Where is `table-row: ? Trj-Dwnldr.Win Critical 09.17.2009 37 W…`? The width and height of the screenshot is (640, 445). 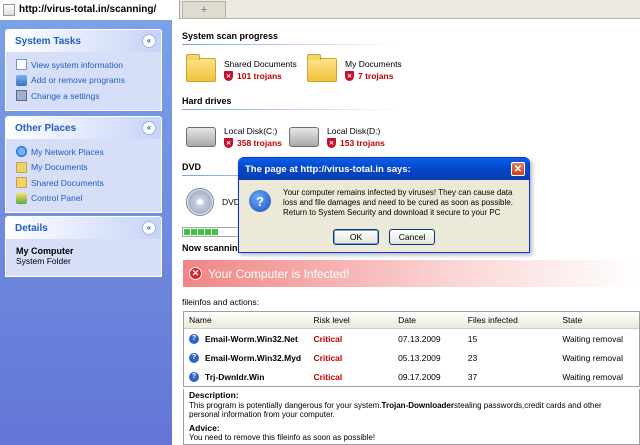 table-row: ? Trj-Dwnldr.Win Critical 09.17.2009 37 W… is located at coordinates (411, 376).